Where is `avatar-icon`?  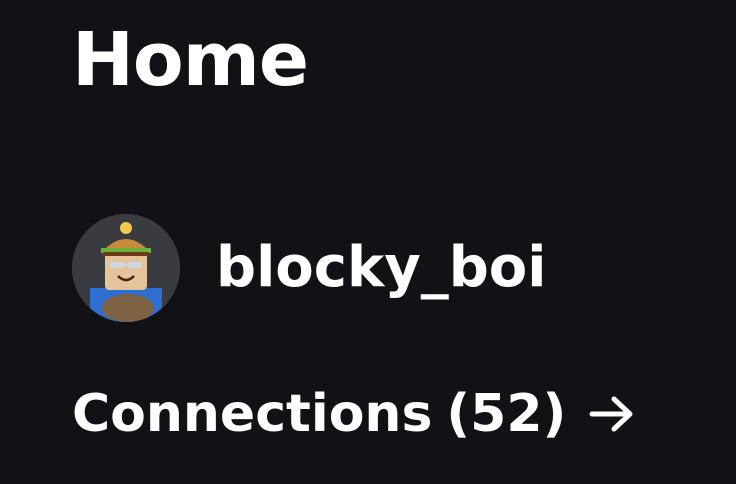
avatar-icon is located at coordinates (126, 268).